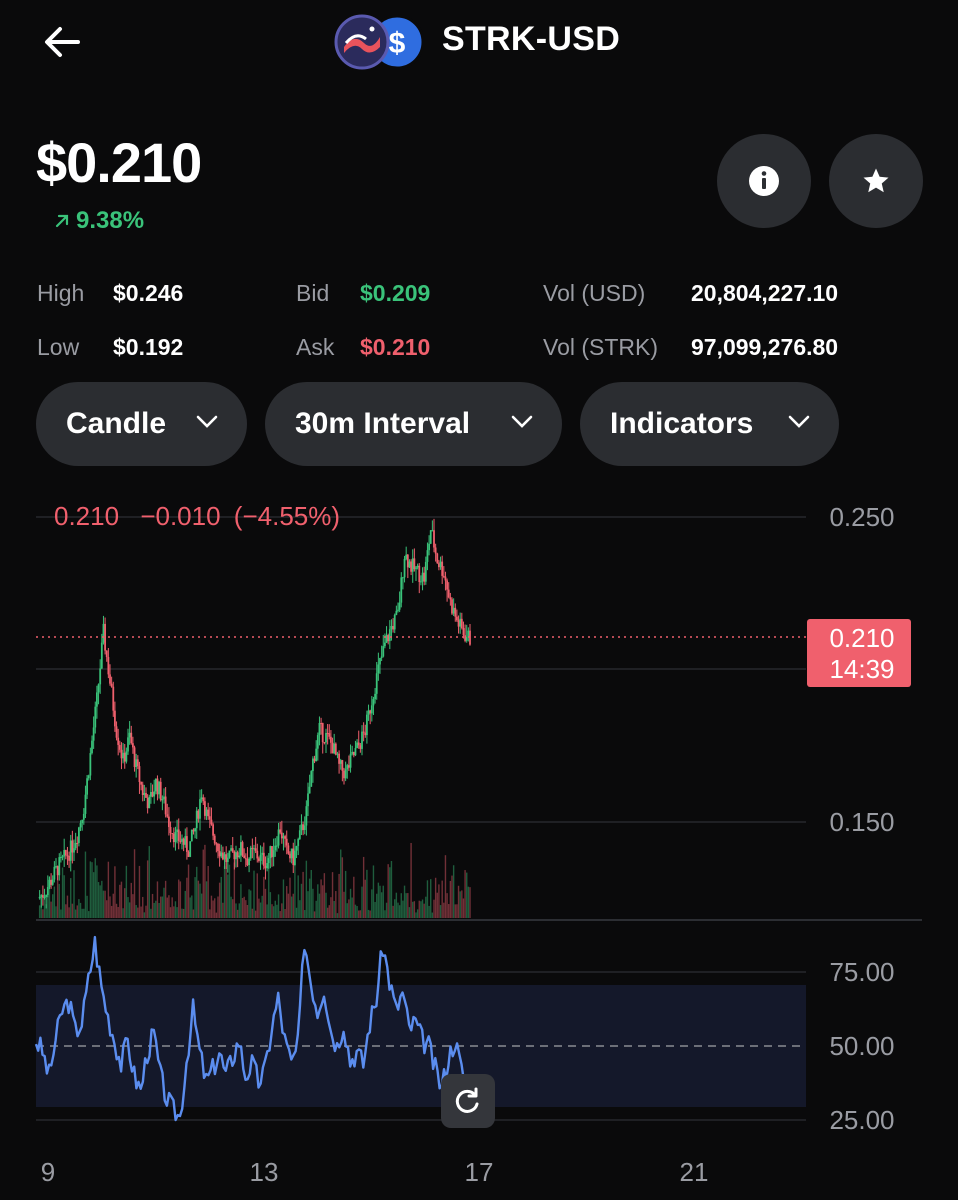 This screenshot has width=958, height=1200. Describe the element at coordinates (709, 424) in the screenshot. I see `indicators-dropdown: Indicators` at that location.